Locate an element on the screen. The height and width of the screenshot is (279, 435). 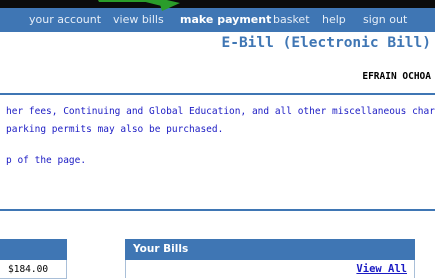
your-bills-header: Your Bills is located at coordinates (270, 249).